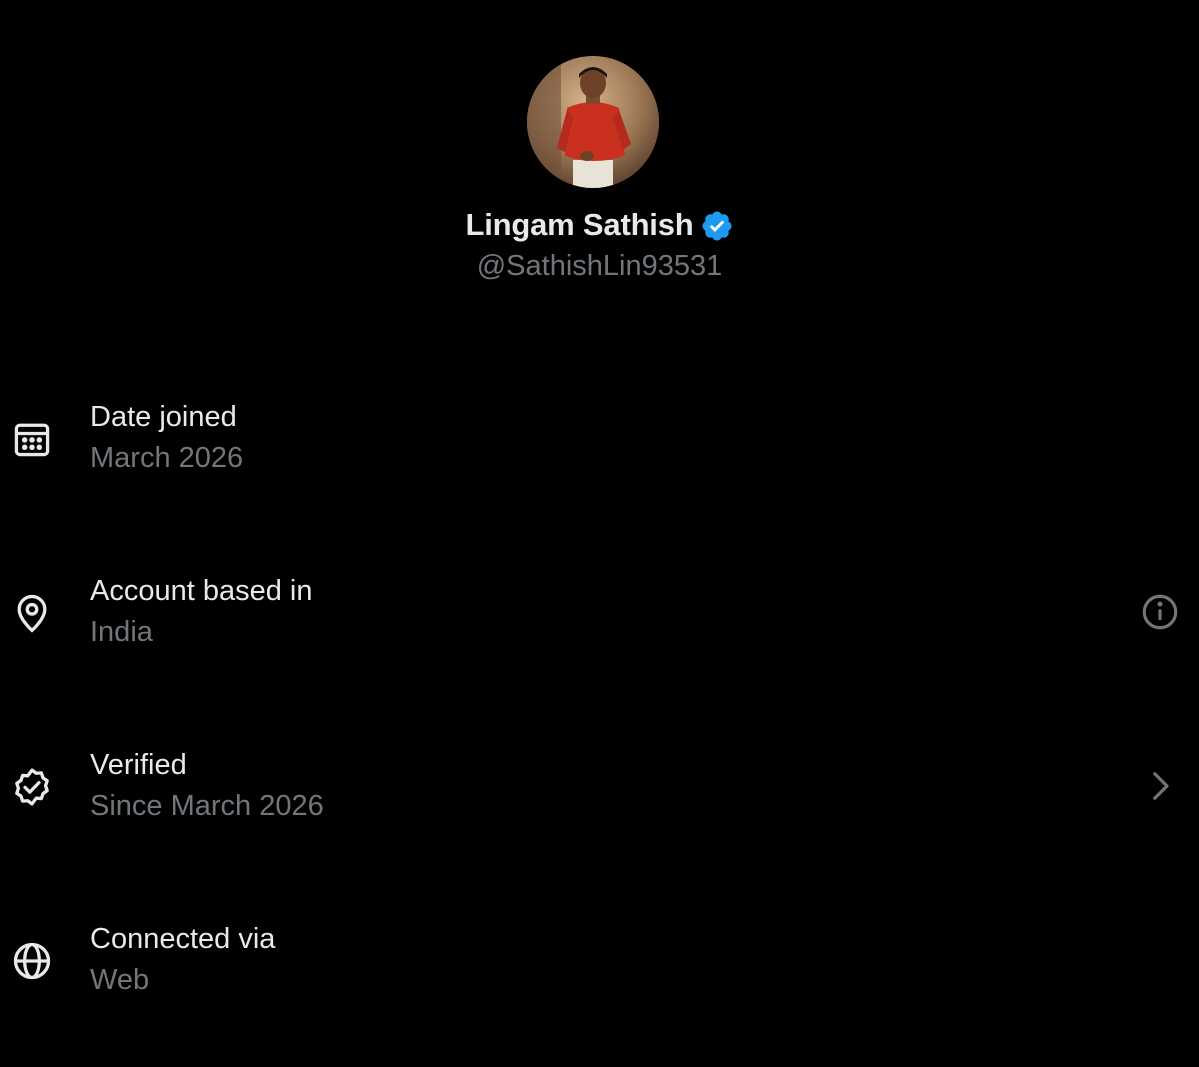 Image resolution: width=1199 pixels, height=1067 pixels. Describe the element at coordinates (167, 458) in the screenshot. I see `info-row-value: March 2026` at that location.